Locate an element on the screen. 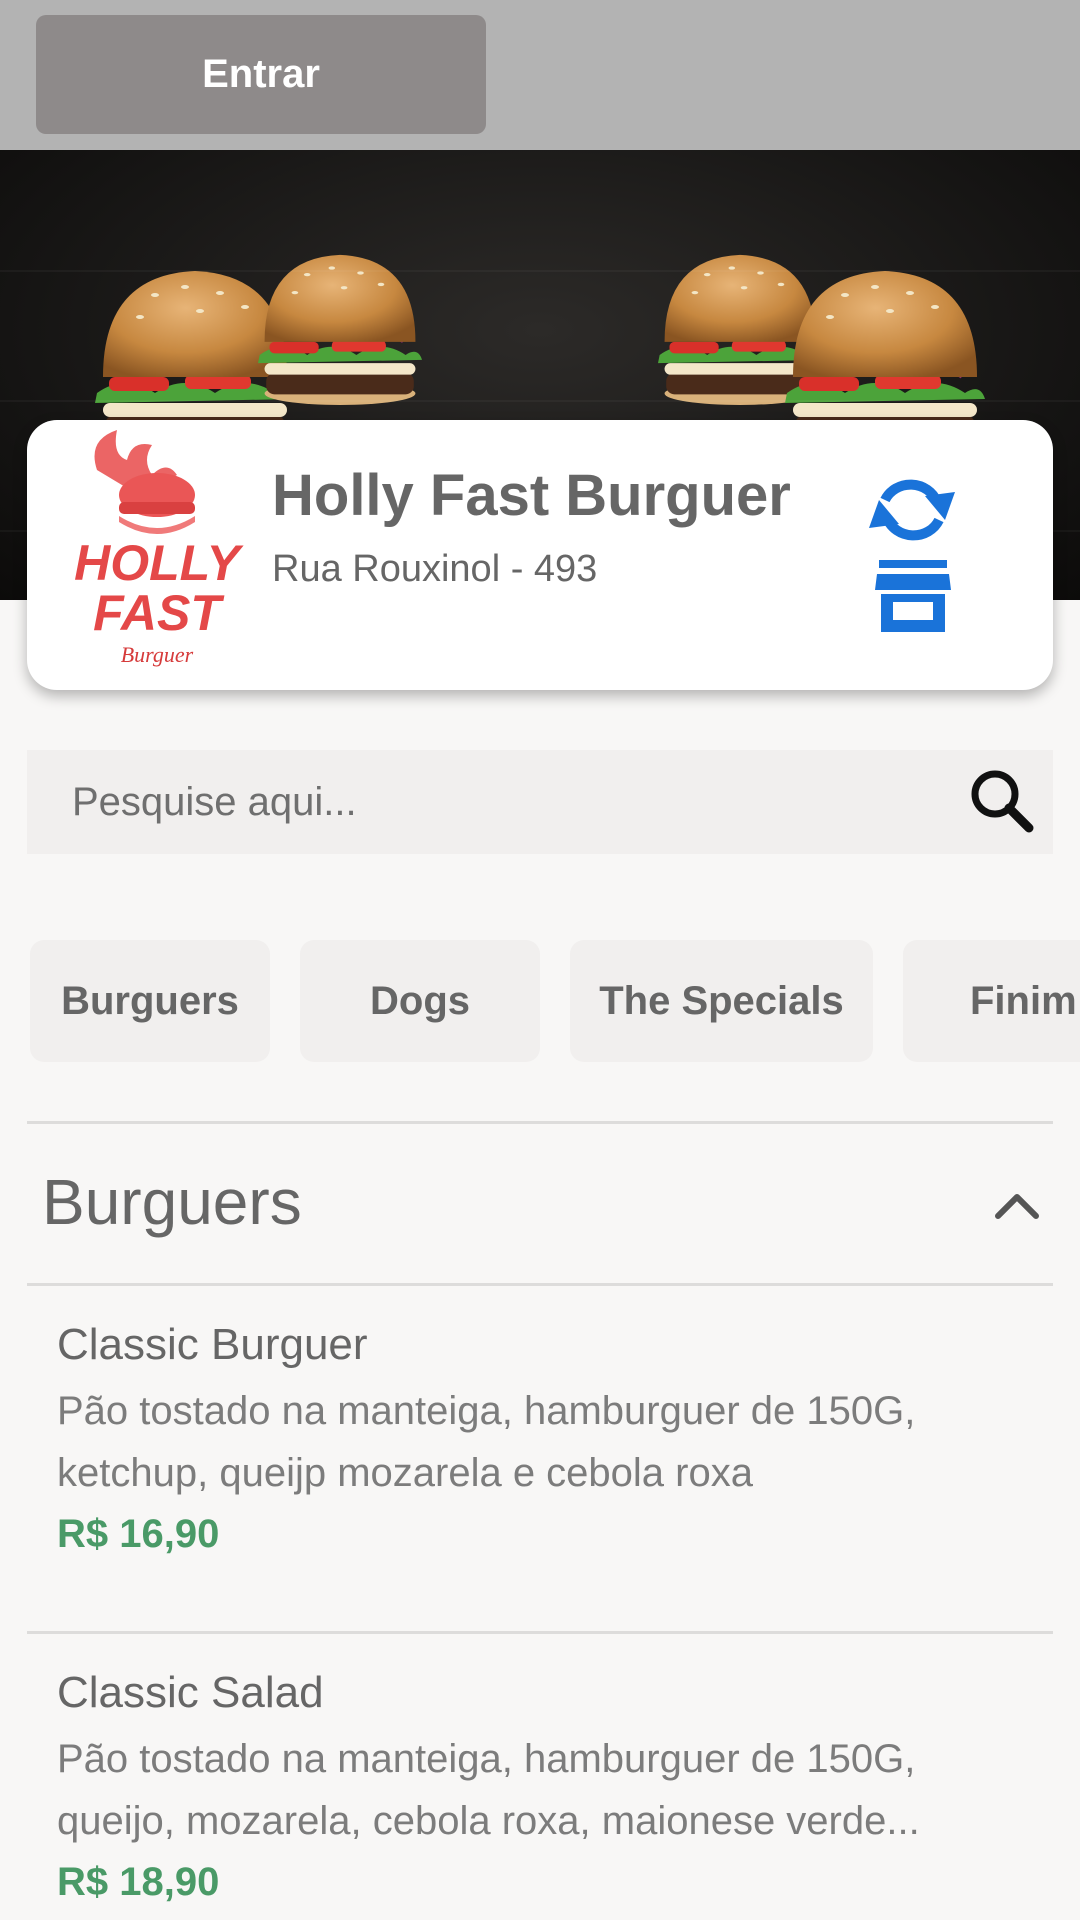 Image resolution: width=1080 pixels, height=1920 pixels. store-logo: HOLLY FAST Burguer is located at coordinates (159, 548).